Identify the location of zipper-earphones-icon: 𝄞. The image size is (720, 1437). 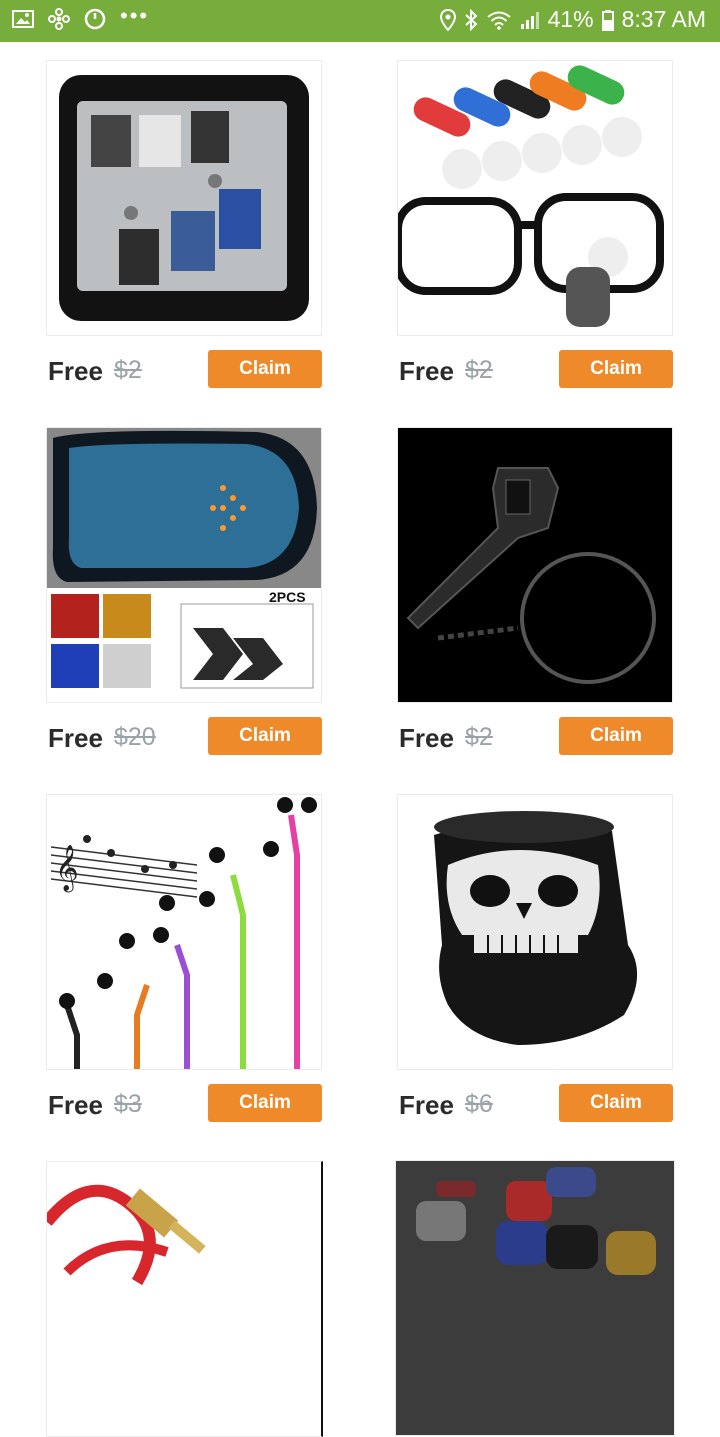
(183, 933).